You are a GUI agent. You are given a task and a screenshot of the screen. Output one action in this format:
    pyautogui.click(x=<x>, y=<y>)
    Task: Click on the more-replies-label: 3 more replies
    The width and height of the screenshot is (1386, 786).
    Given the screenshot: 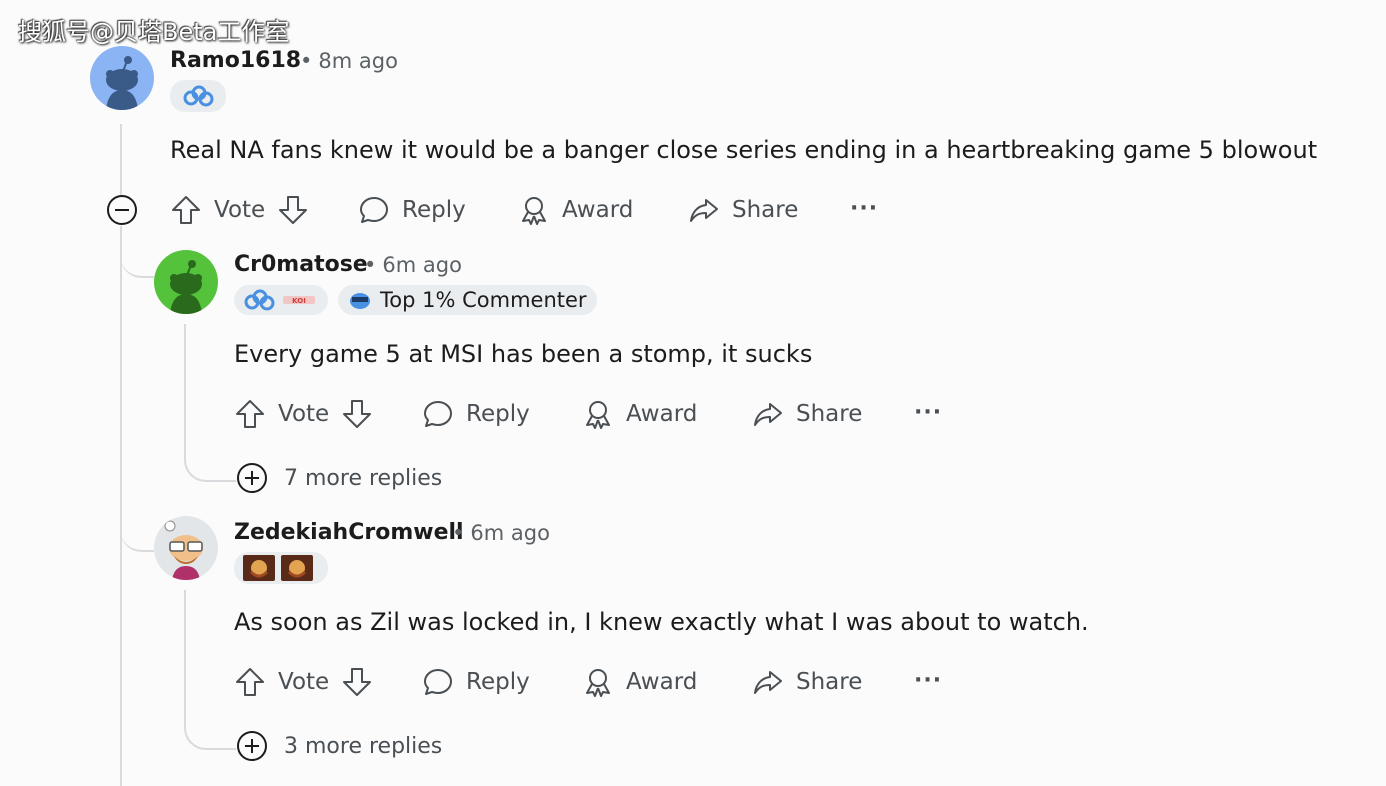 What is the action you would take?
    pyautogui.click(x=363, y=746)
    